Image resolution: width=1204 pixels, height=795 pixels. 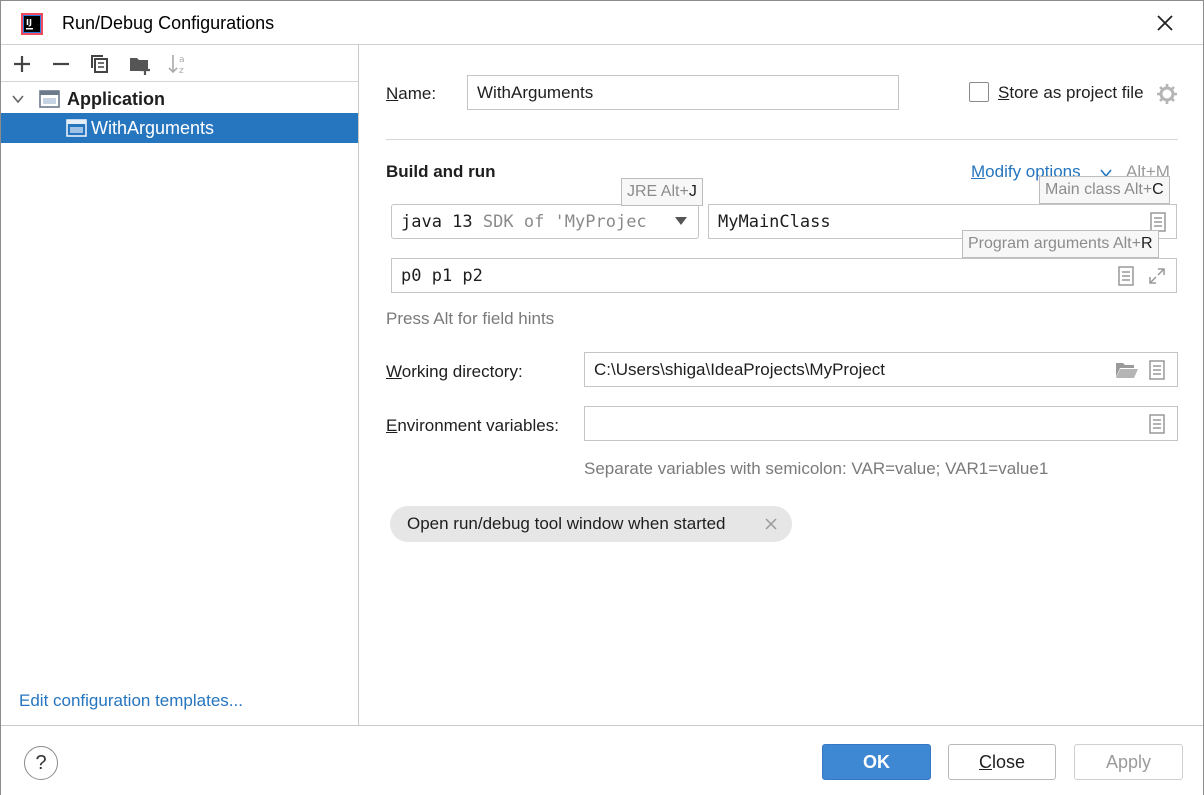 What do you see at coordinates (782, 139) in the screenshot?
I see `separator` at bounding box center [782, 139].